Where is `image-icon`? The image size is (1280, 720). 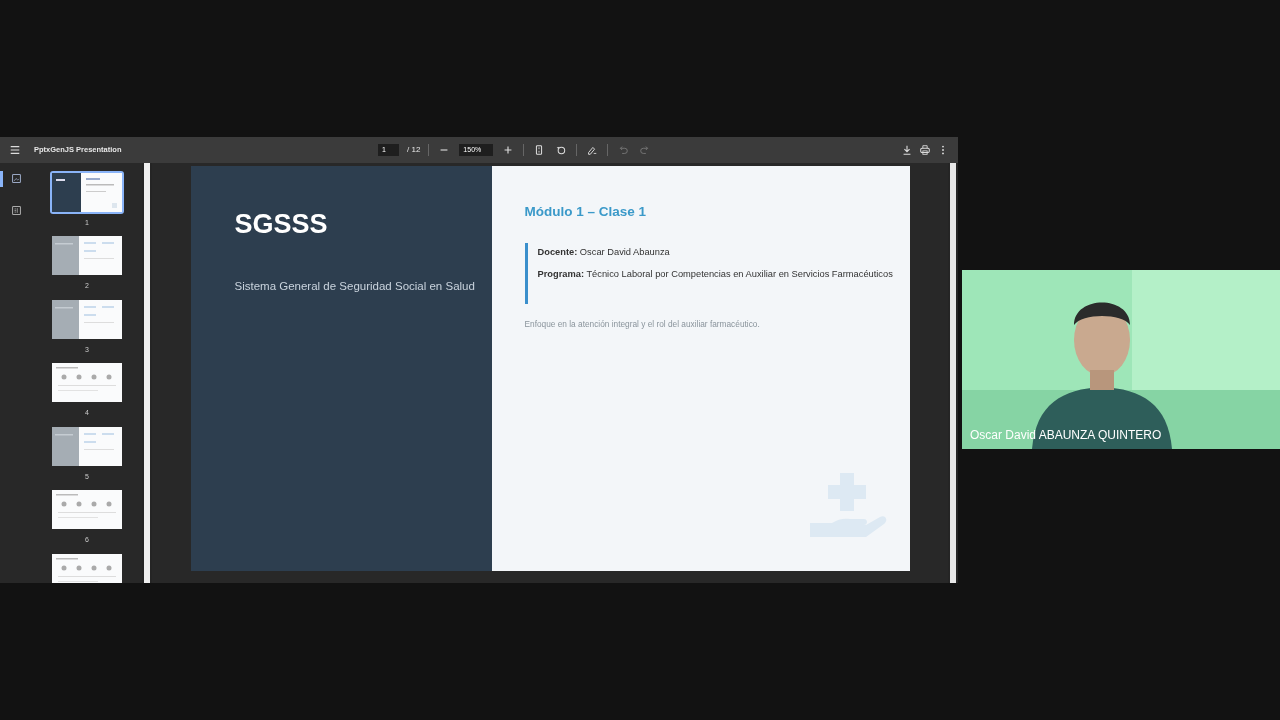
image-icon is located at coordinates (16, 179).